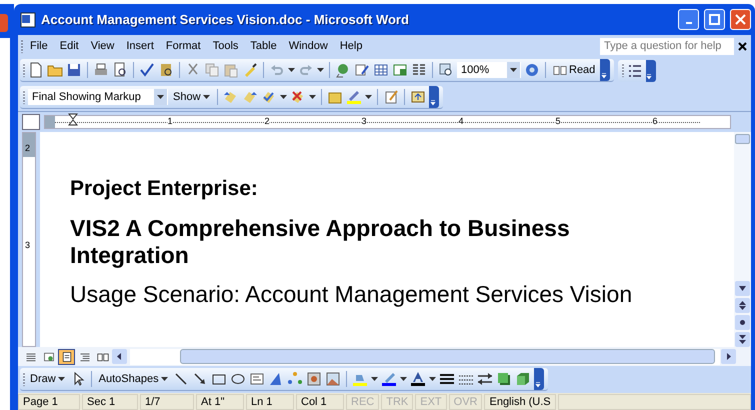 The image size is (755, 410). Describe the element at coordinates (230, 97) in the screenshot. I see `previous-change-icon` at that location.